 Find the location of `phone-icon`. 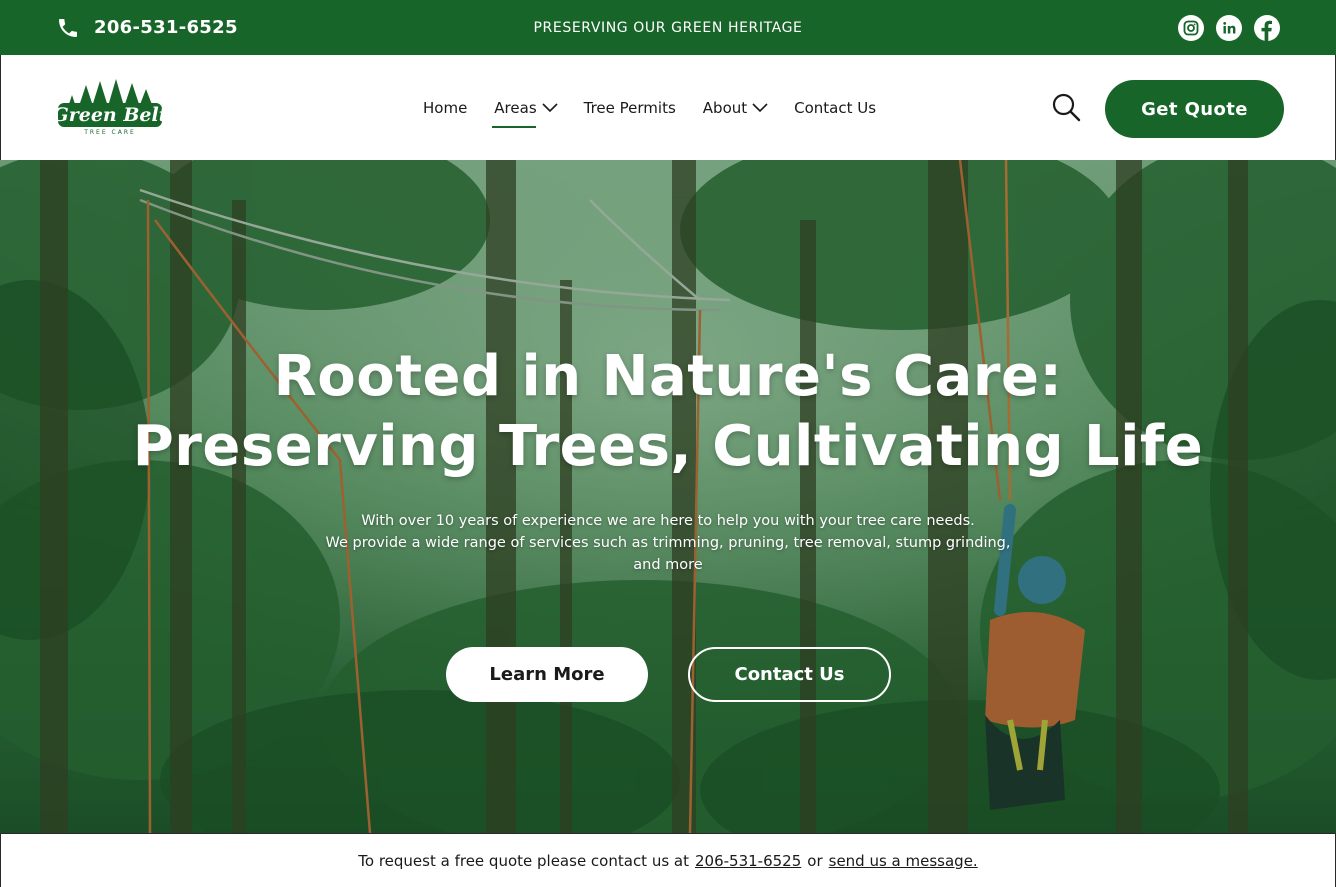

phone-icon is located at coordinates (68, 27).